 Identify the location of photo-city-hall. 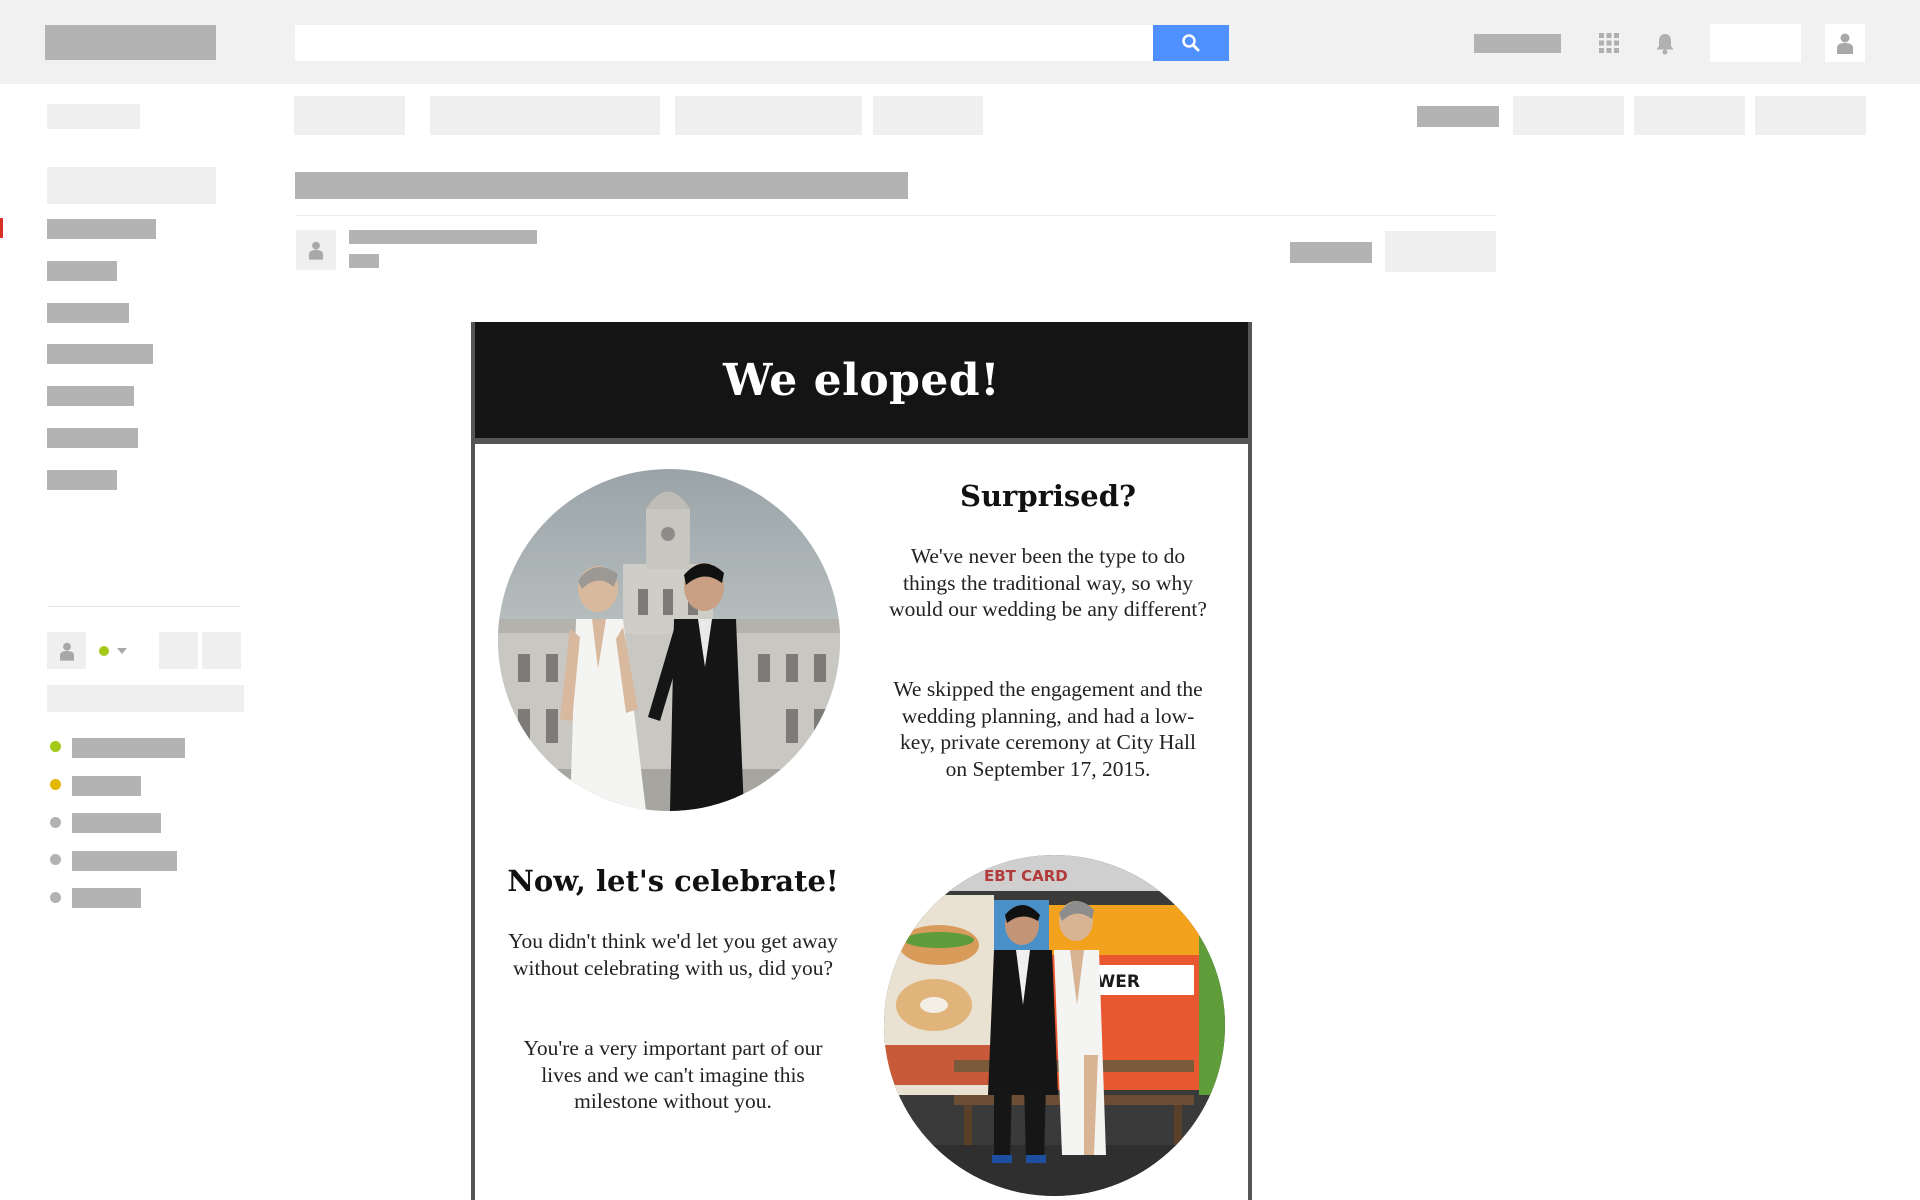
(669, 640).